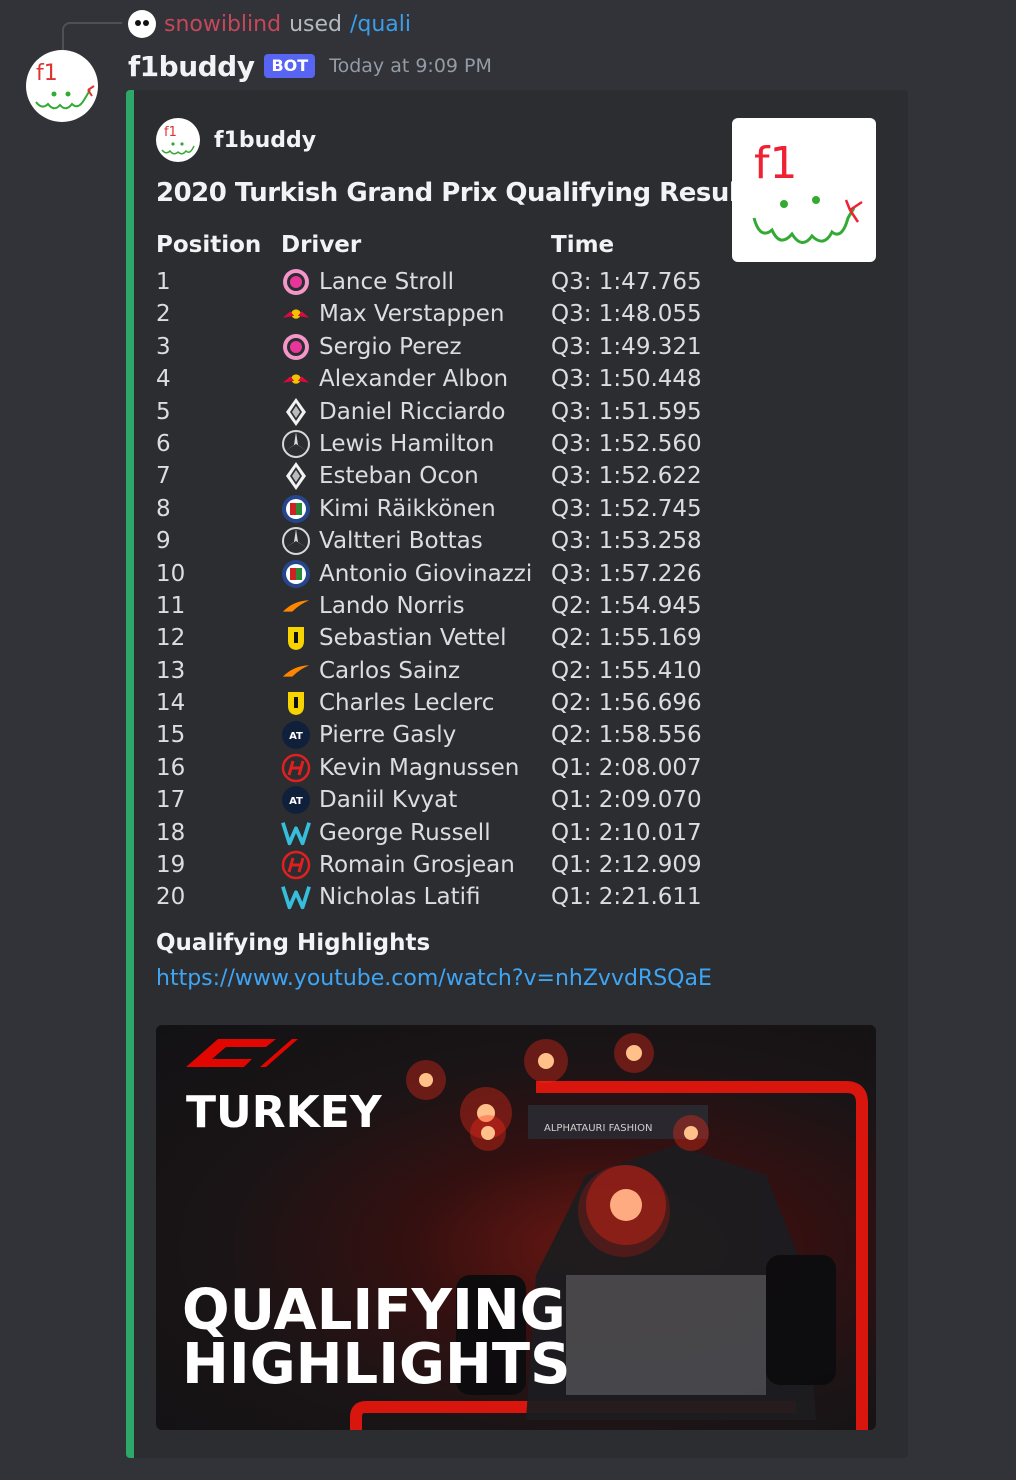 This screenshot has height=1480, width=1016. What do you see at coordinates (626, 314) in the screenshot?
I see `time-cell: Q3: 1:48.055` at bounding box center [626, 314].